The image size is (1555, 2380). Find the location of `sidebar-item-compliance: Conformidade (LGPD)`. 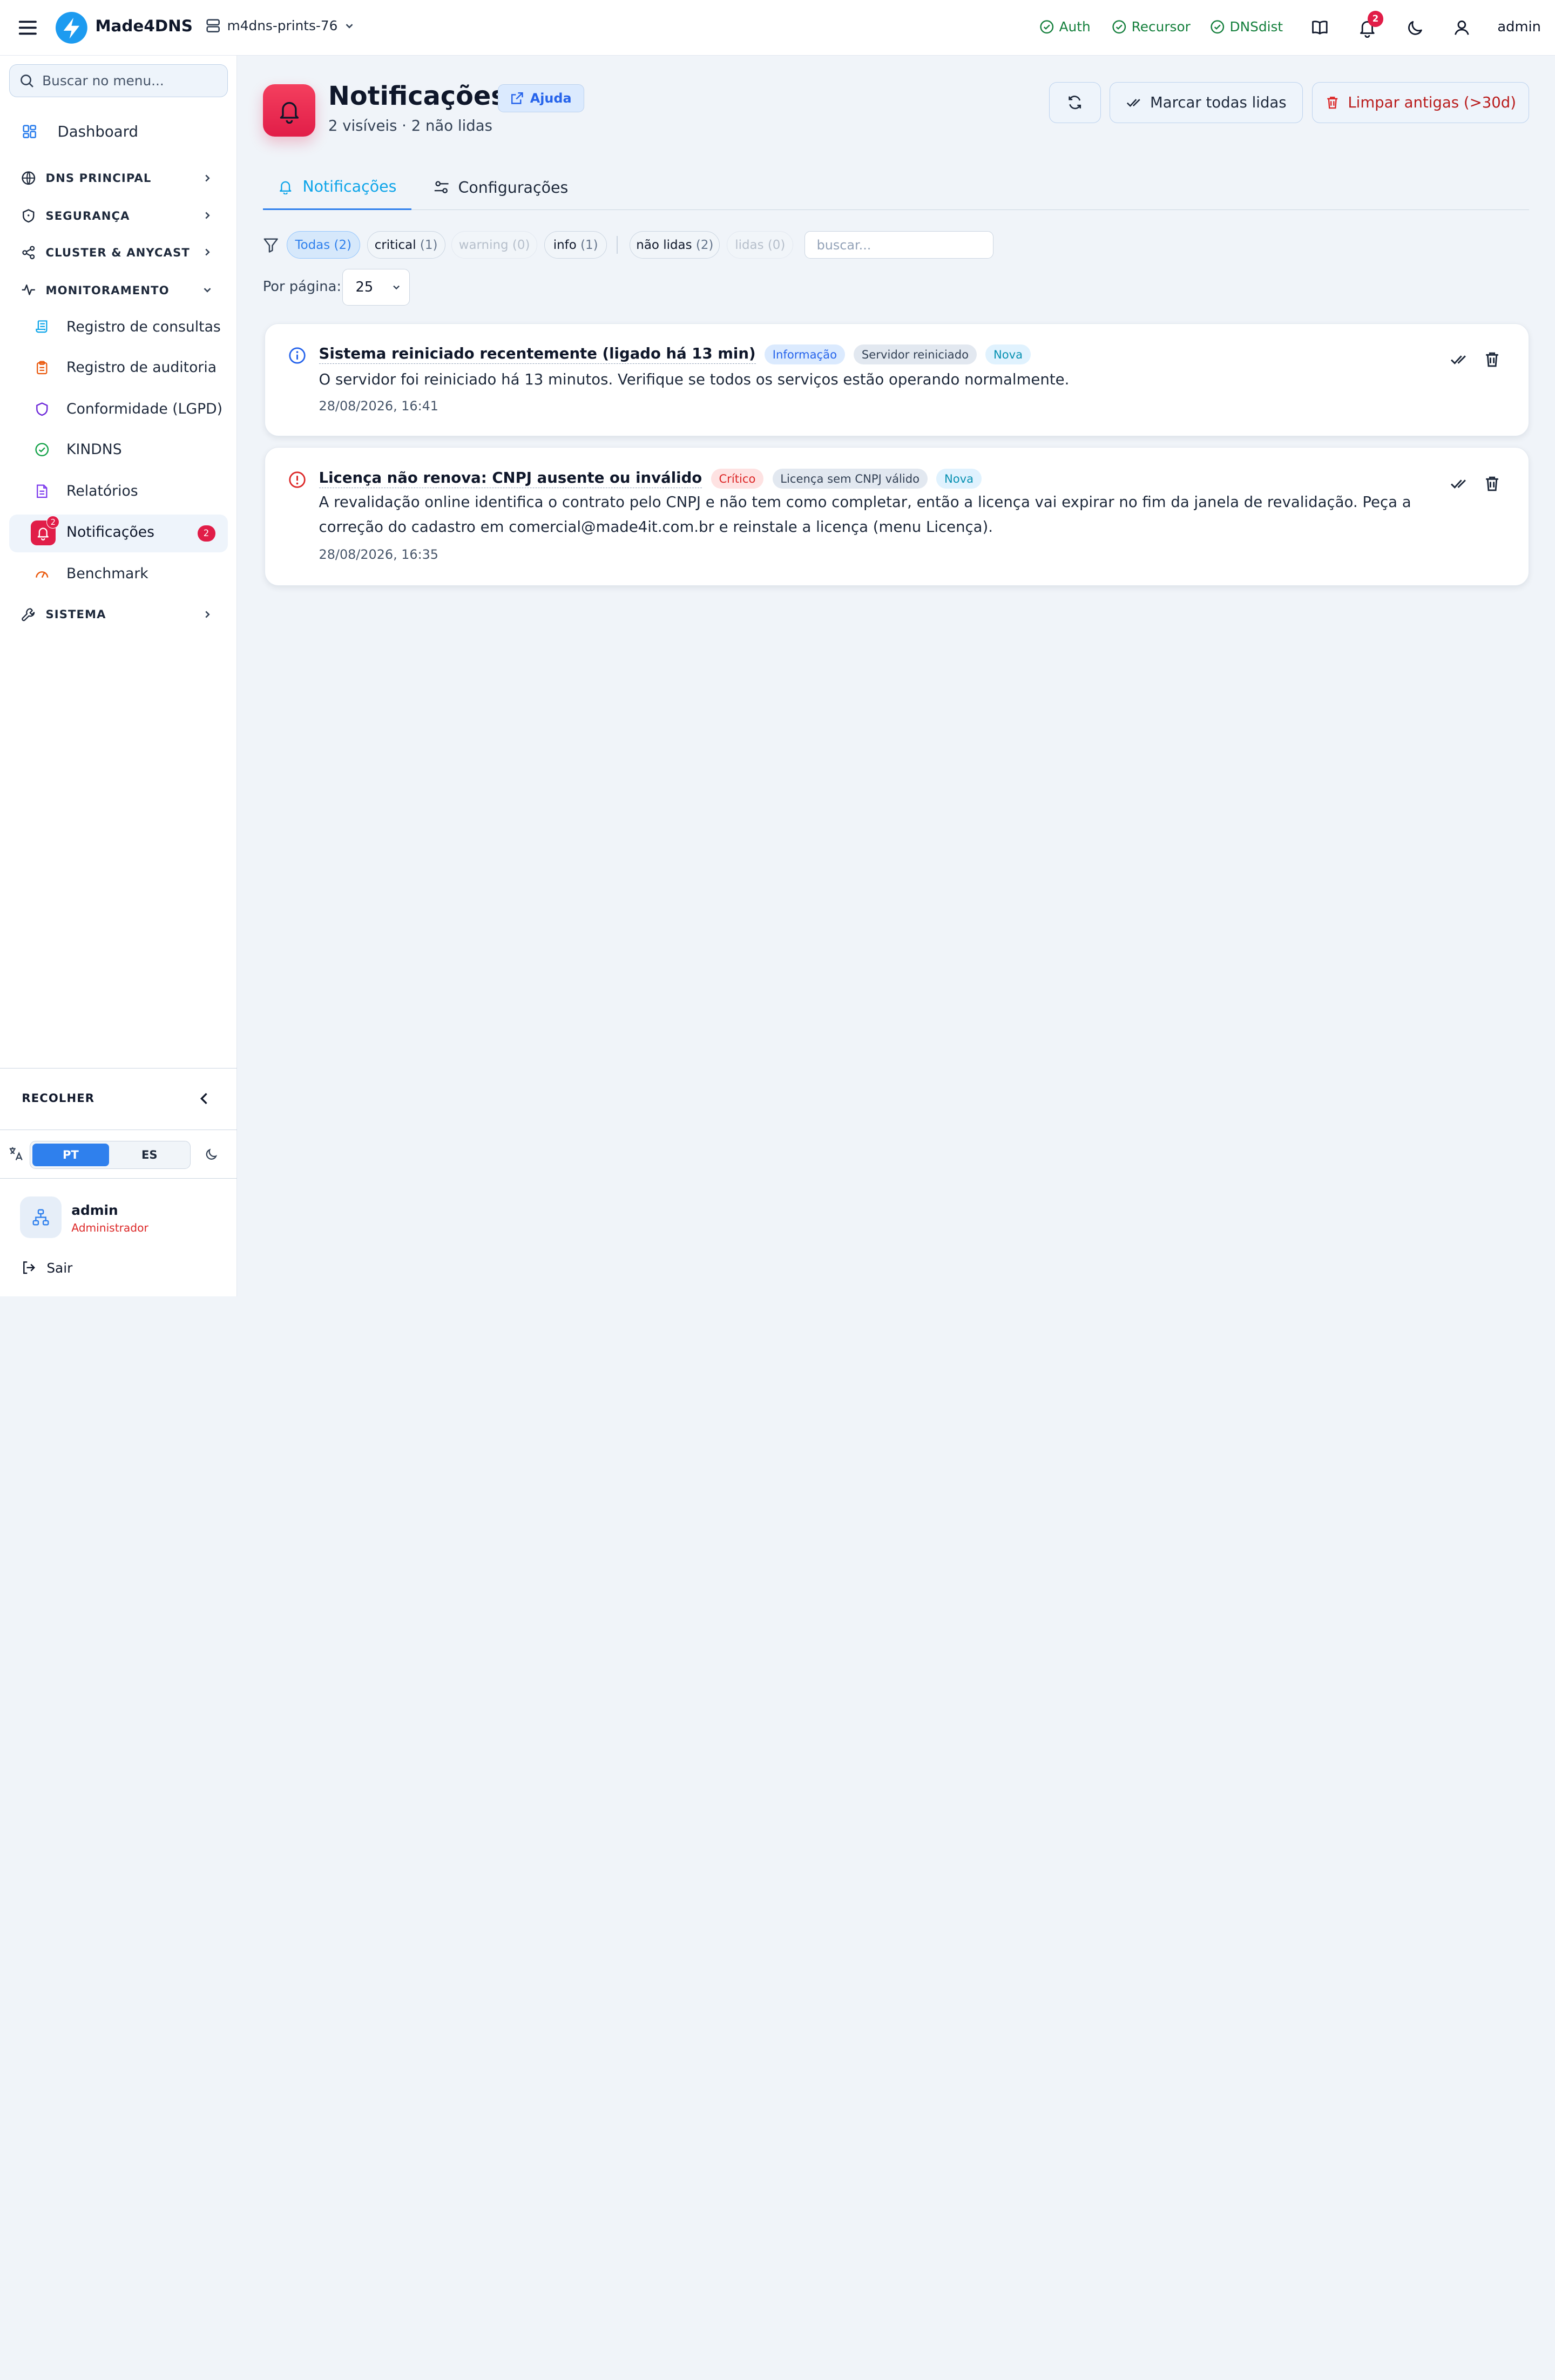

sidebar-item-compliance: Conformidade (LGPD) is located at coordinates (128, 409).